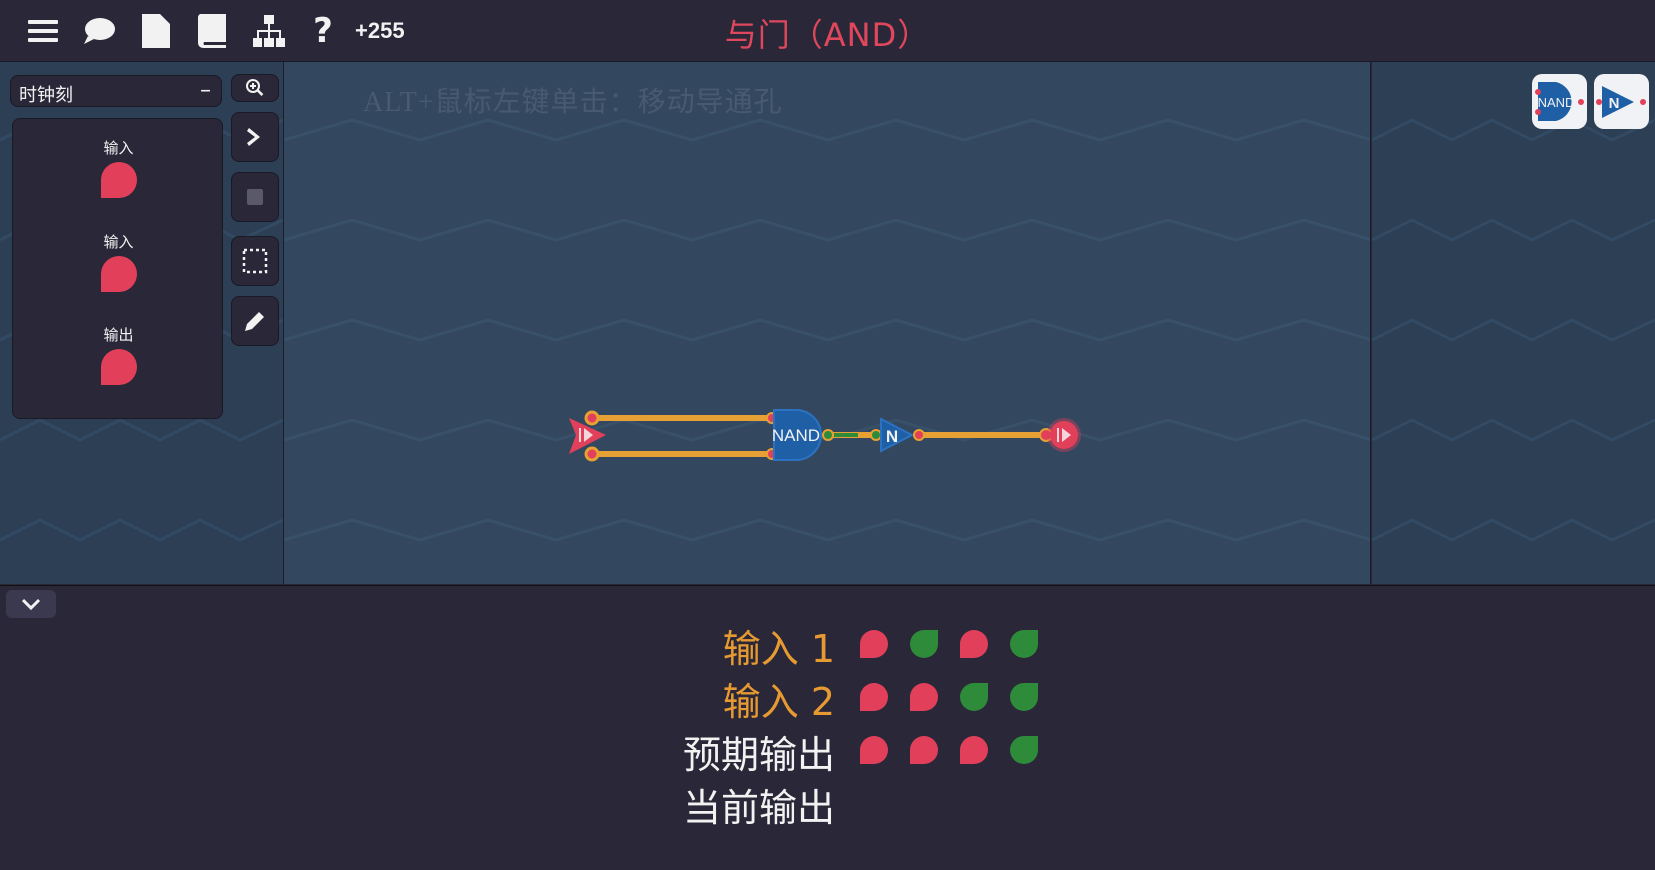 Image resolution: width=1655 pixels, height=870 pixels. What do you see at coordinates (1024, 697) in the screenshot?
I see `truth-cell-r2-c4` at bounding box center [1024, 697].